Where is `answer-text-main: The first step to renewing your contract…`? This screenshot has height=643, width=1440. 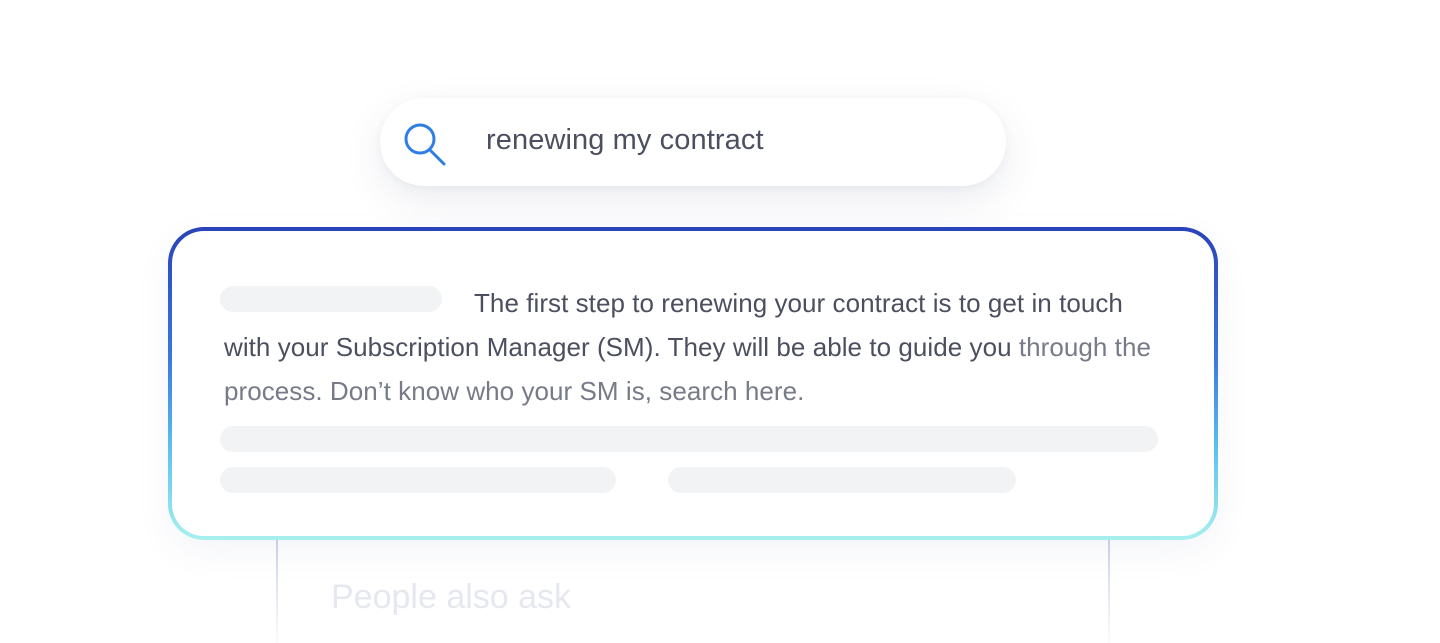 answer-text-main: The first step to renewing your contract… is located at coordinates (673, 325).